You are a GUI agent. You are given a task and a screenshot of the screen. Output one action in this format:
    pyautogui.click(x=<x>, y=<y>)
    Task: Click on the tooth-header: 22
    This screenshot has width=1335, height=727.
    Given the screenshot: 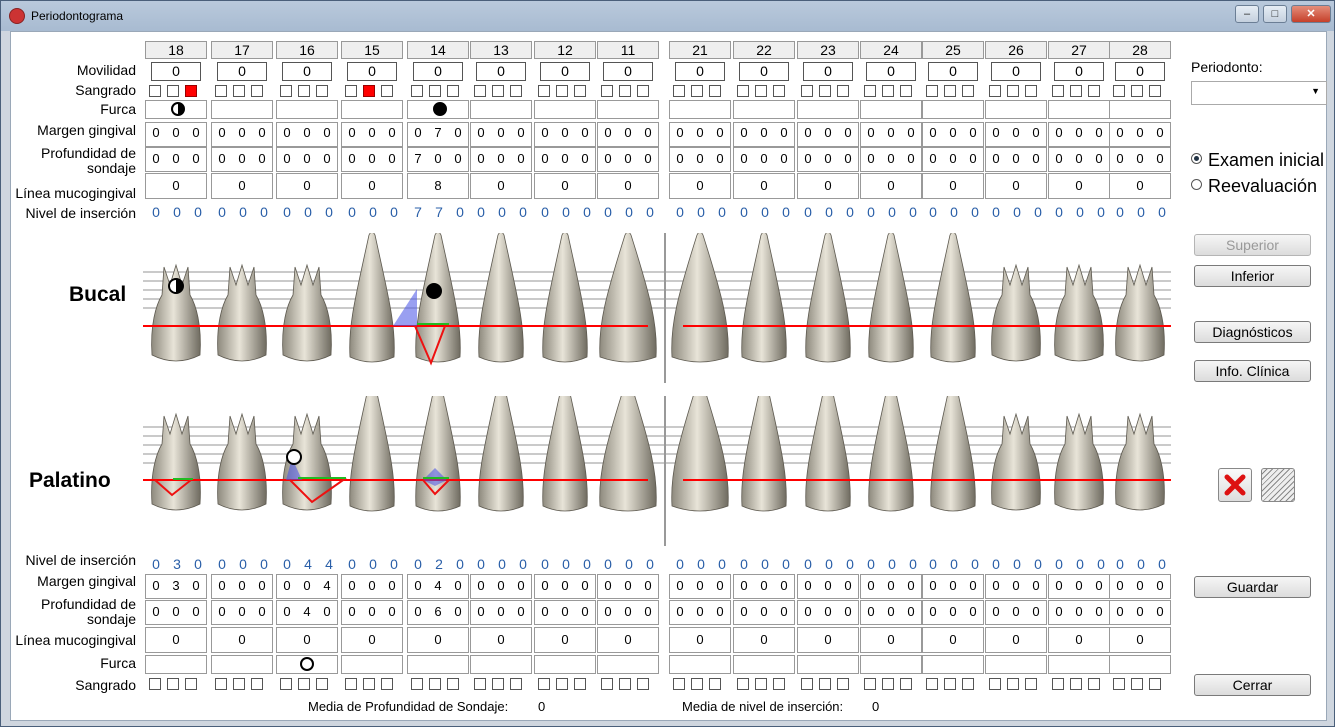 What is the action you would take?
    pyautogui.click(x=764, y=50)
    